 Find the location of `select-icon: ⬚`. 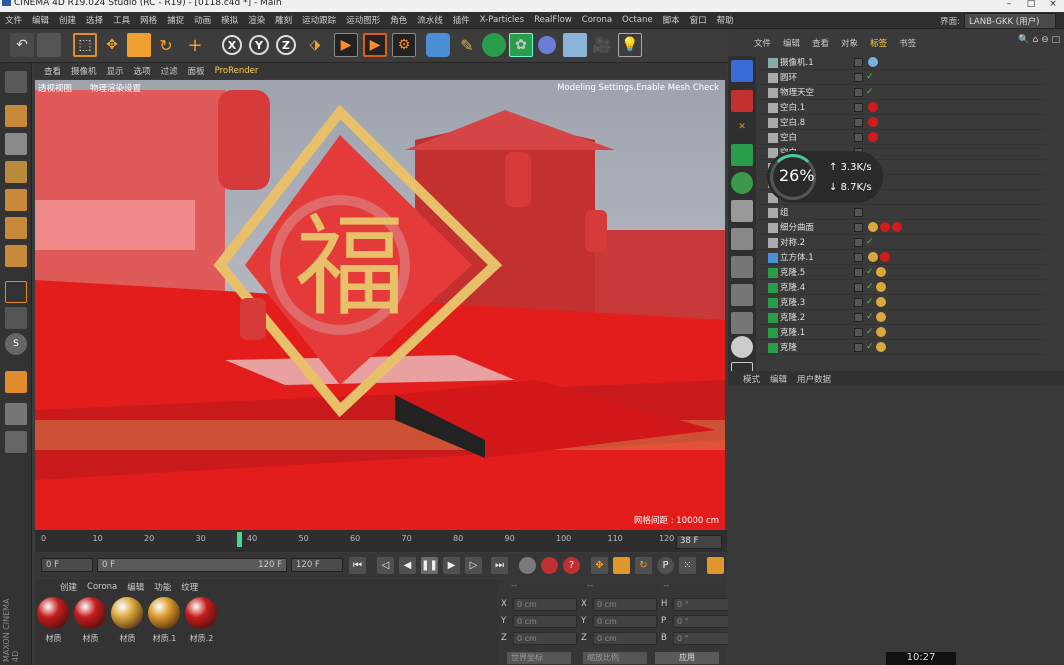

select-icon: ⬚ is located at coordinates (85, 45).